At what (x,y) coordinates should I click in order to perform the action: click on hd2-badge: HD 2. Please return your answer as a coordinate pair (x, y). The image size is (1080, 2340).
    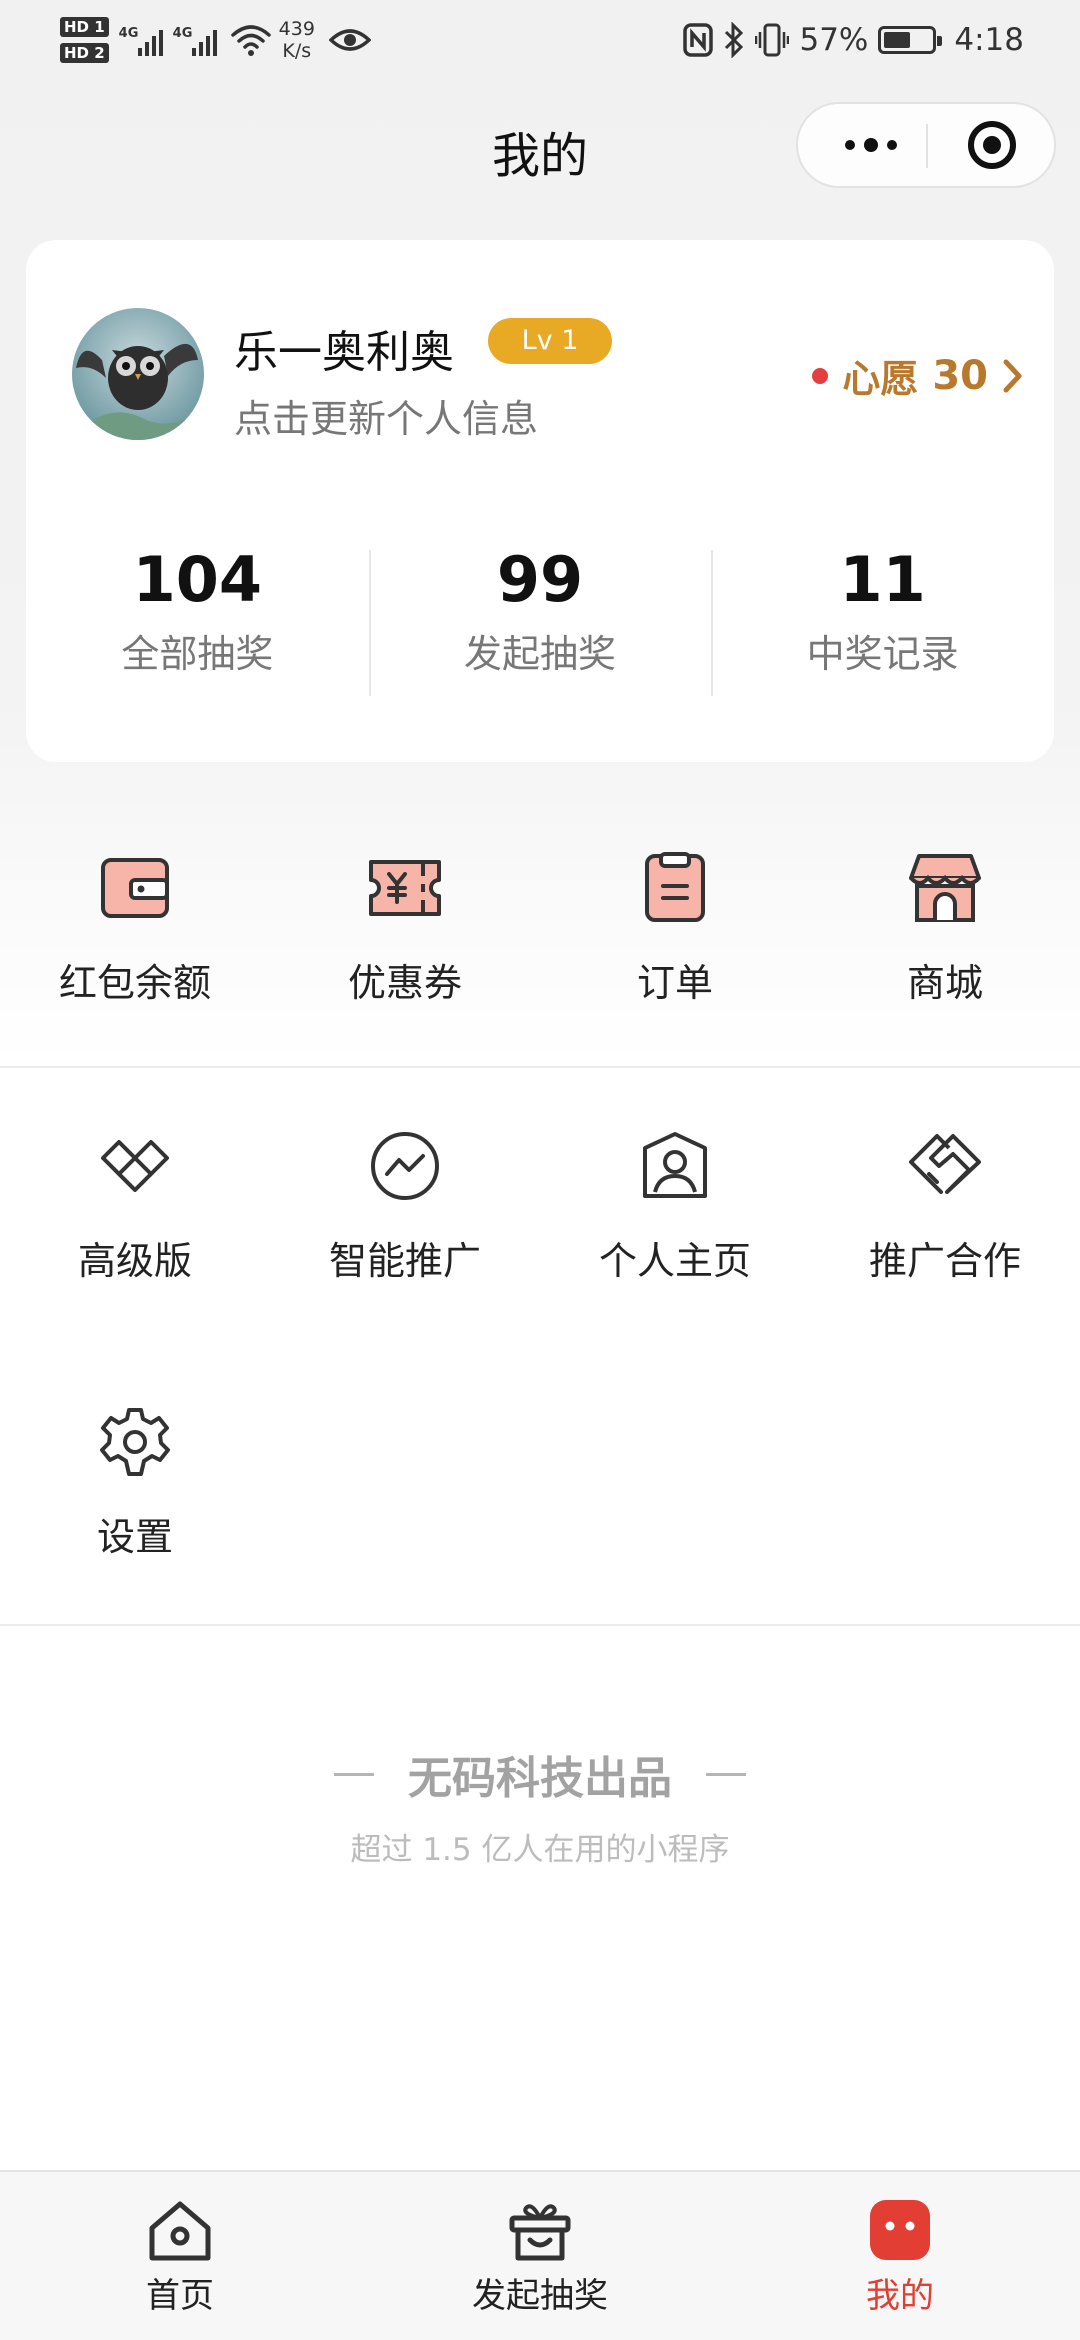
    Looking at the image, I should click on (84, 53).